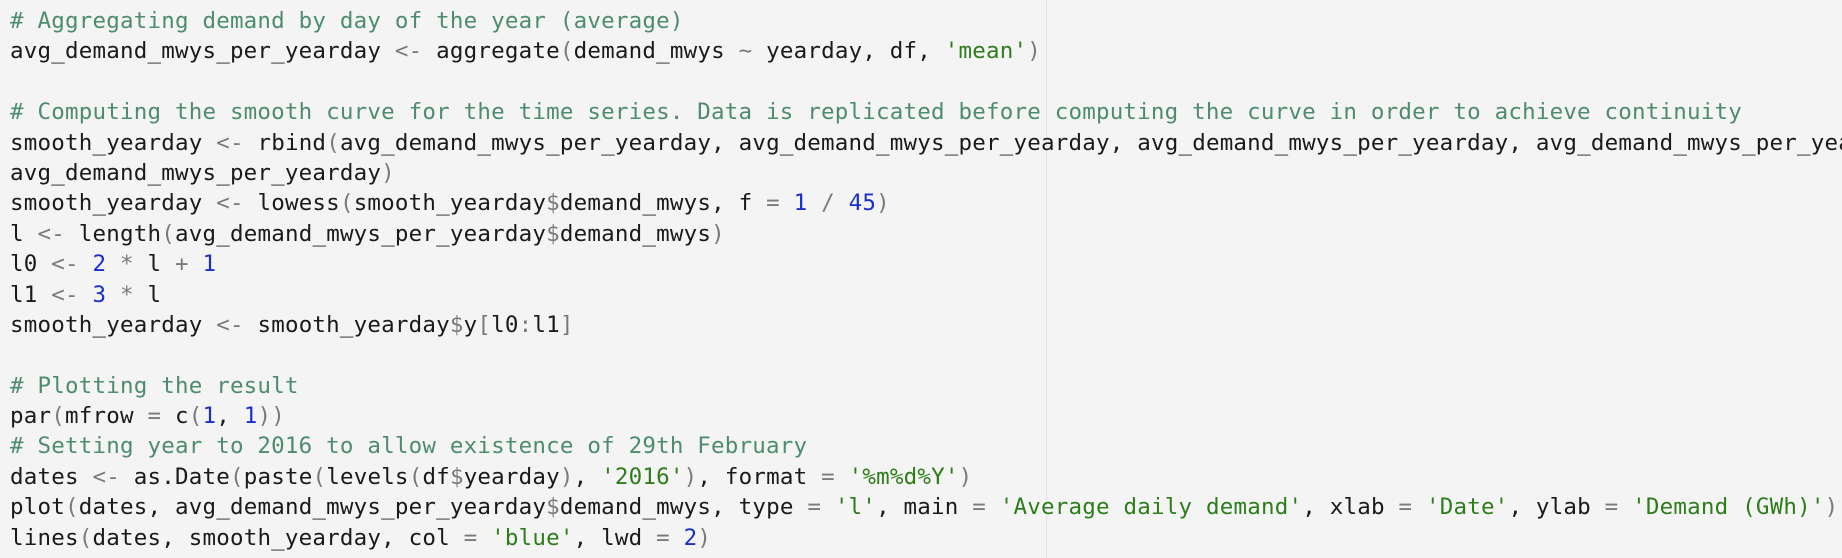 The height and width of the screenshot is (558, 1842). I want to click on code-number: 3, so click(99, 294).